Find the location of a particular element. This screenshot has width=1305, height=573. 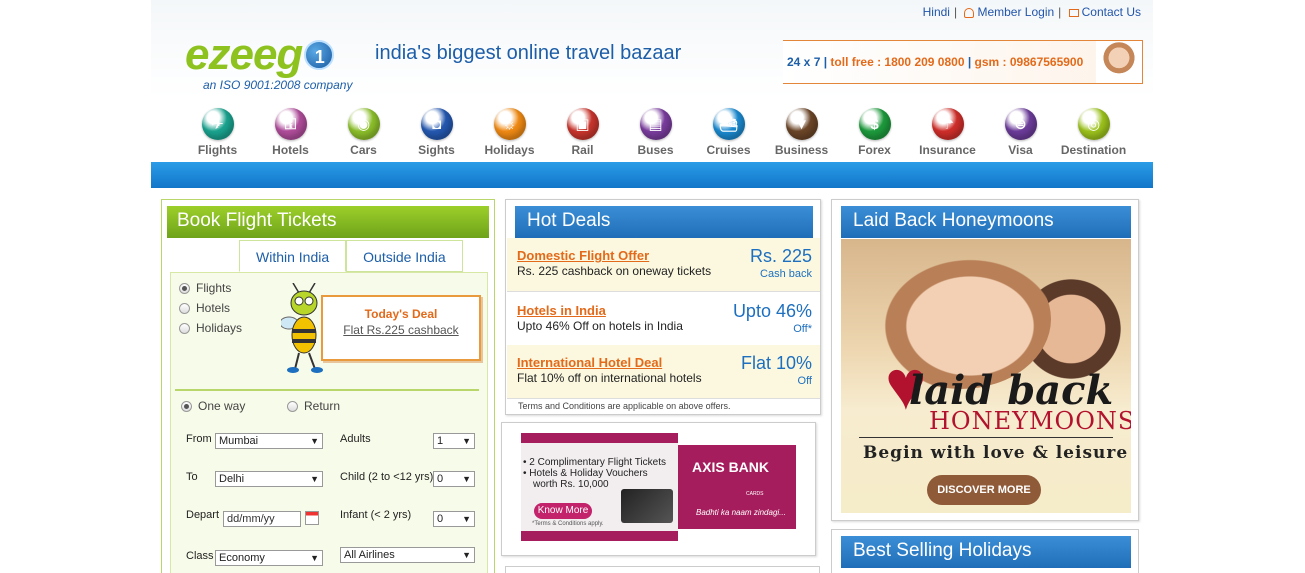

logo-text: ezeeg is located at coordinates (244, 54).